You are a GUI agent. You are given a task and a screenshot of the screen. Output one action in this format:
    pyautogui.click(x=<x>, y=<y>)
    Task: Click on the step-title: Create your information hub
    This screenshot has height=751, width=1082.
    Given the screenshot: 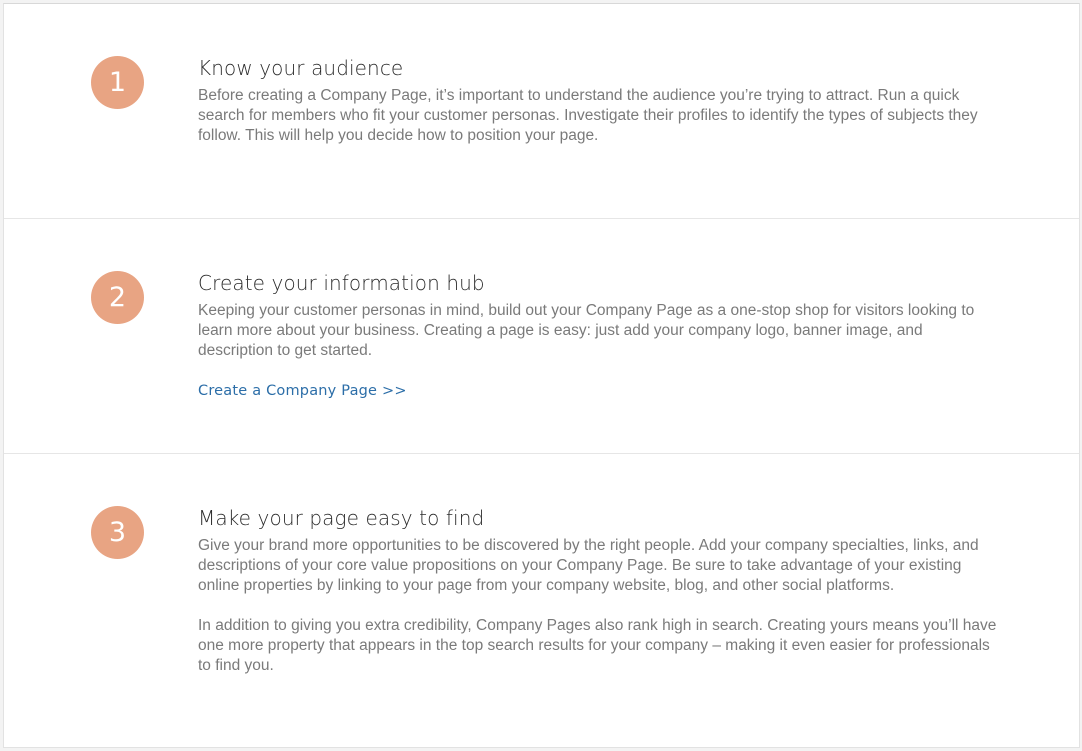 What is the action you would take?
    pyautogui.click(x=341, y=283)
    